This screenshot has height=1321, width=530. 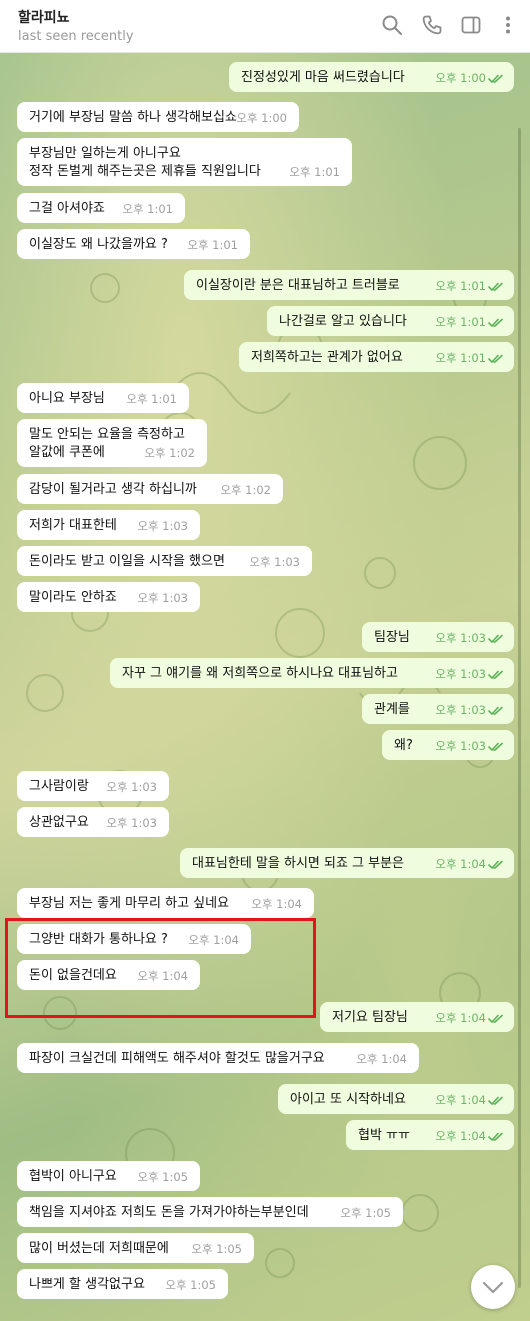 I want to click on message-text: 상관없구요, so click(x=59, y=822).